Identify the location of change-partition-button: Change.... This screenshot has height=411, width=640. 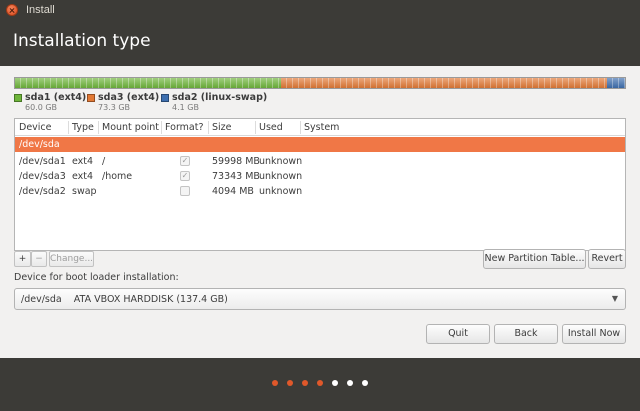
(71, 259).